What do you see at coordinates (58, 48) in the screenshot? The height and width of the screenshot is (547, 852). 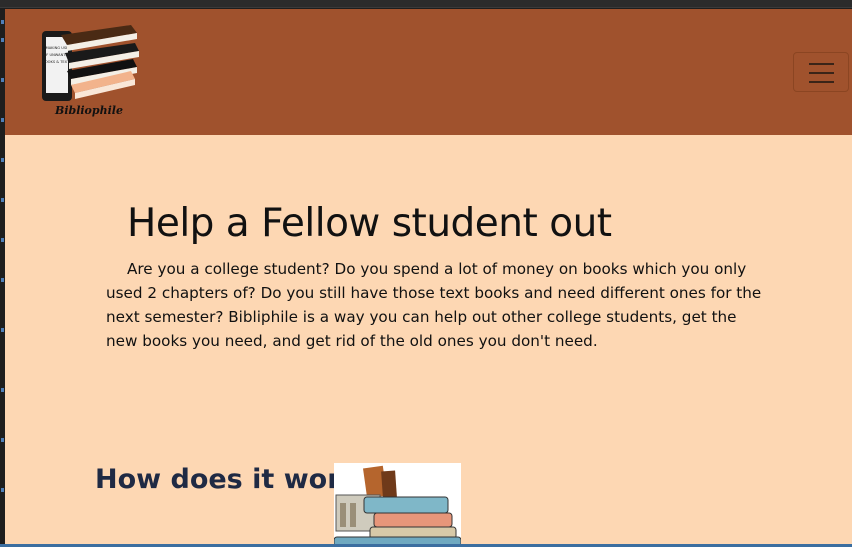 I see `svg-text: MAKING USE` at bounding box center [58, 48].